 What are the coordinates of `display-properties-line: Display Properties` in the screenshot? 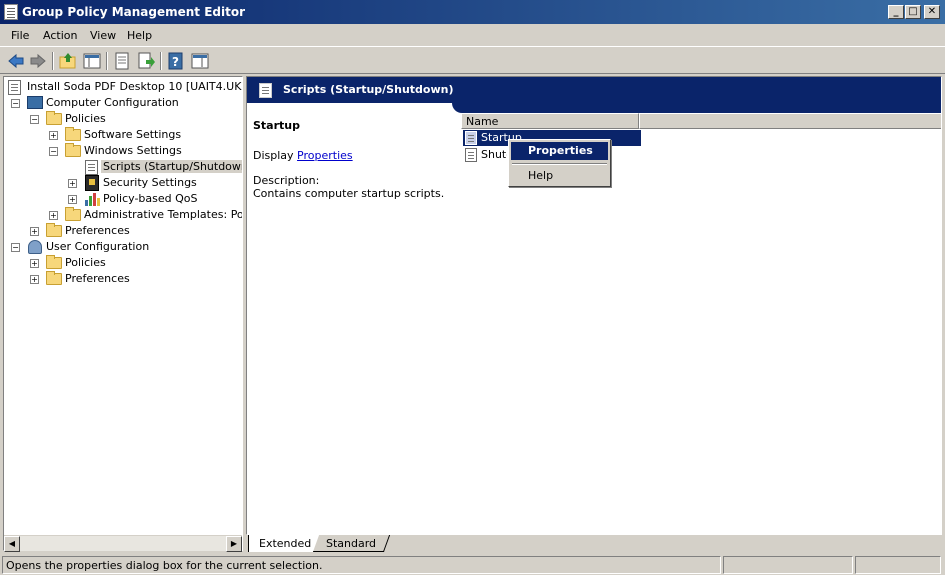 It's located at (303, 155).